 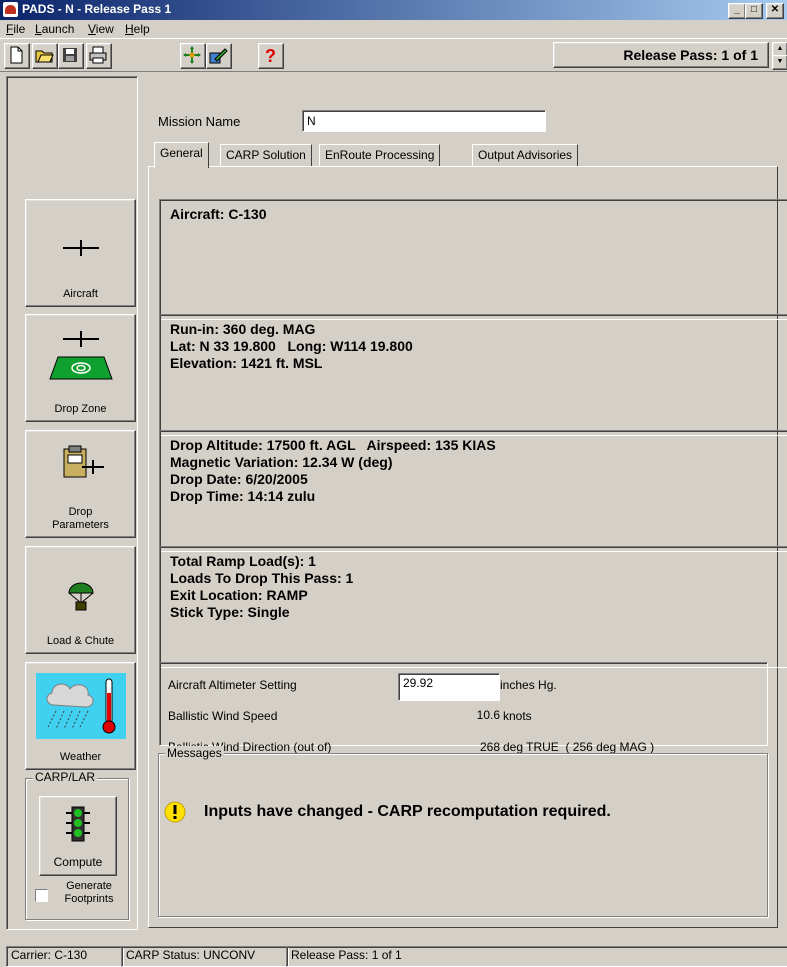 What do you see at coordinates (393, 29) in the screenshot?
I see `menu-bar: File Launch View Help` at bounding box center [393, 29].